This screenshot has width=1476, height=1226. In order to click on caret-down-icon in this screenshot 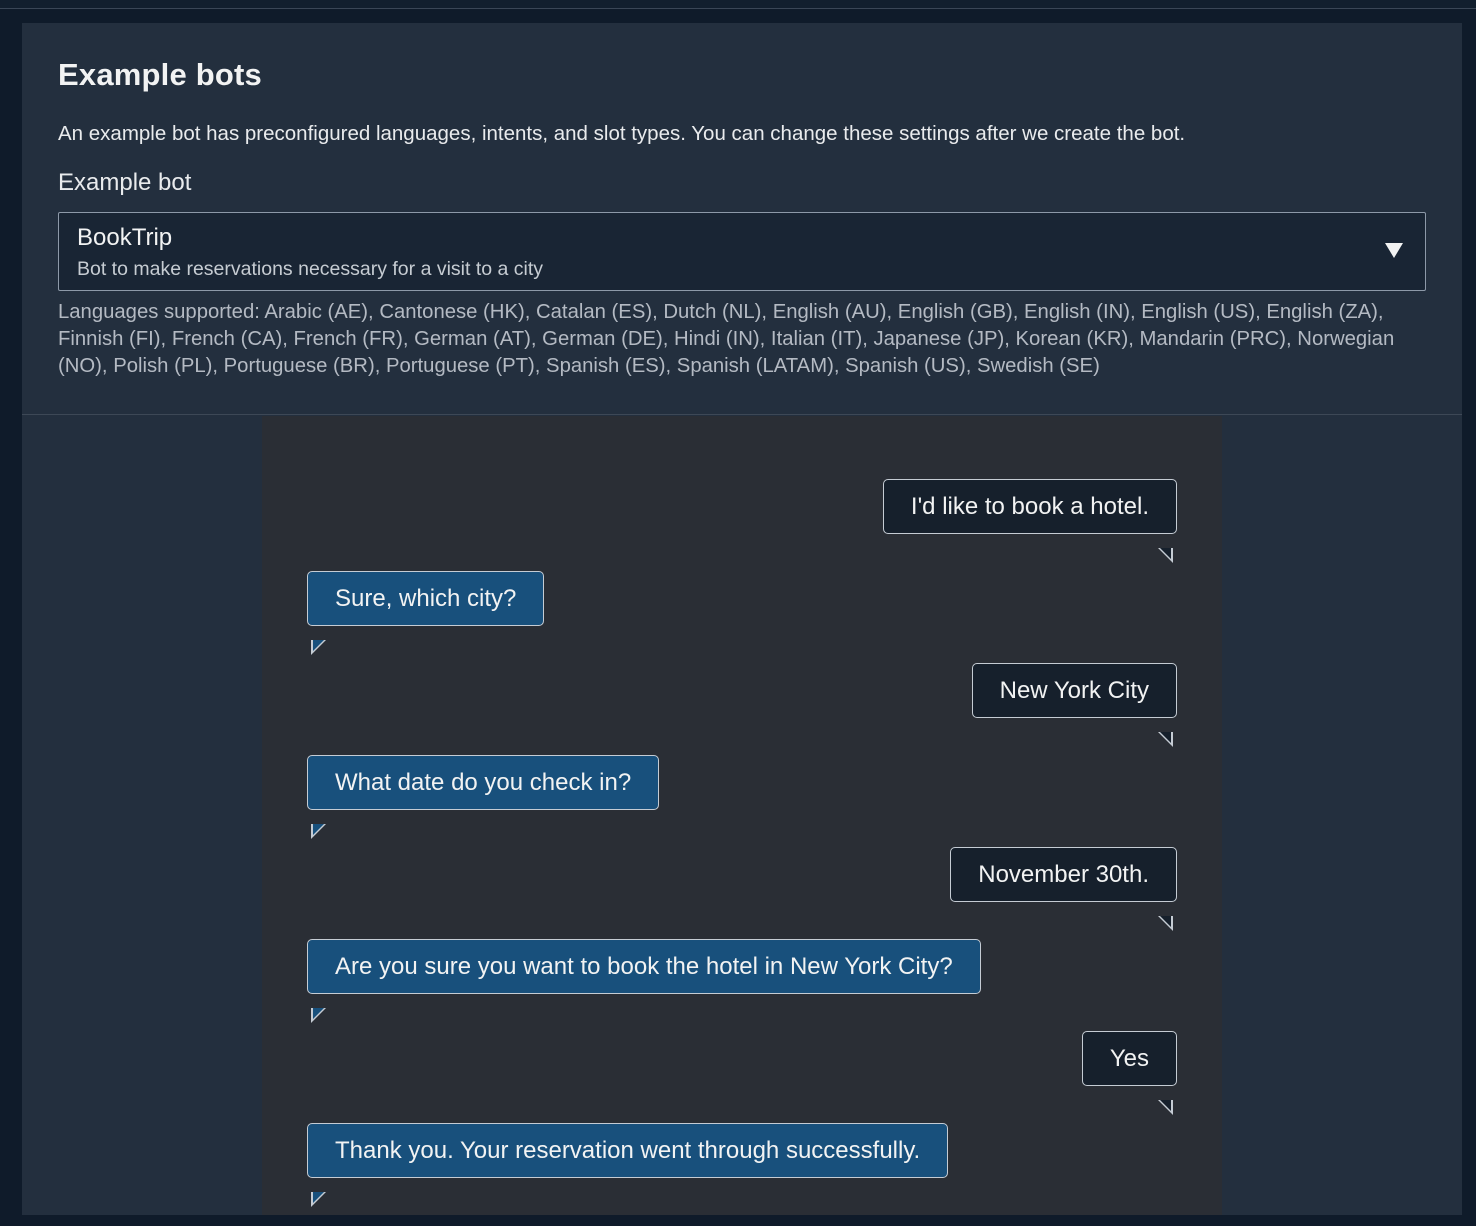, I will do `click(1394, 250)`.